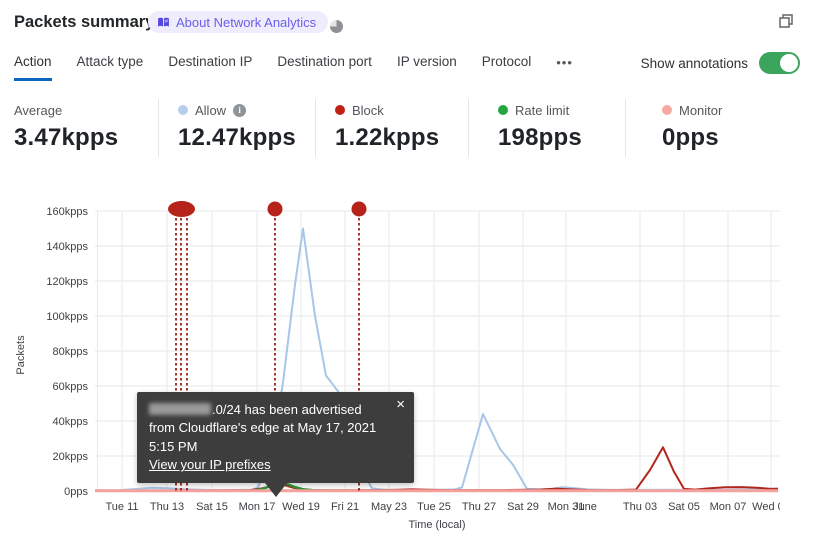 Image resolution: width=816 pixels, height=545 pixels. I want to click on stat-label: Allow, so click(211, 110).